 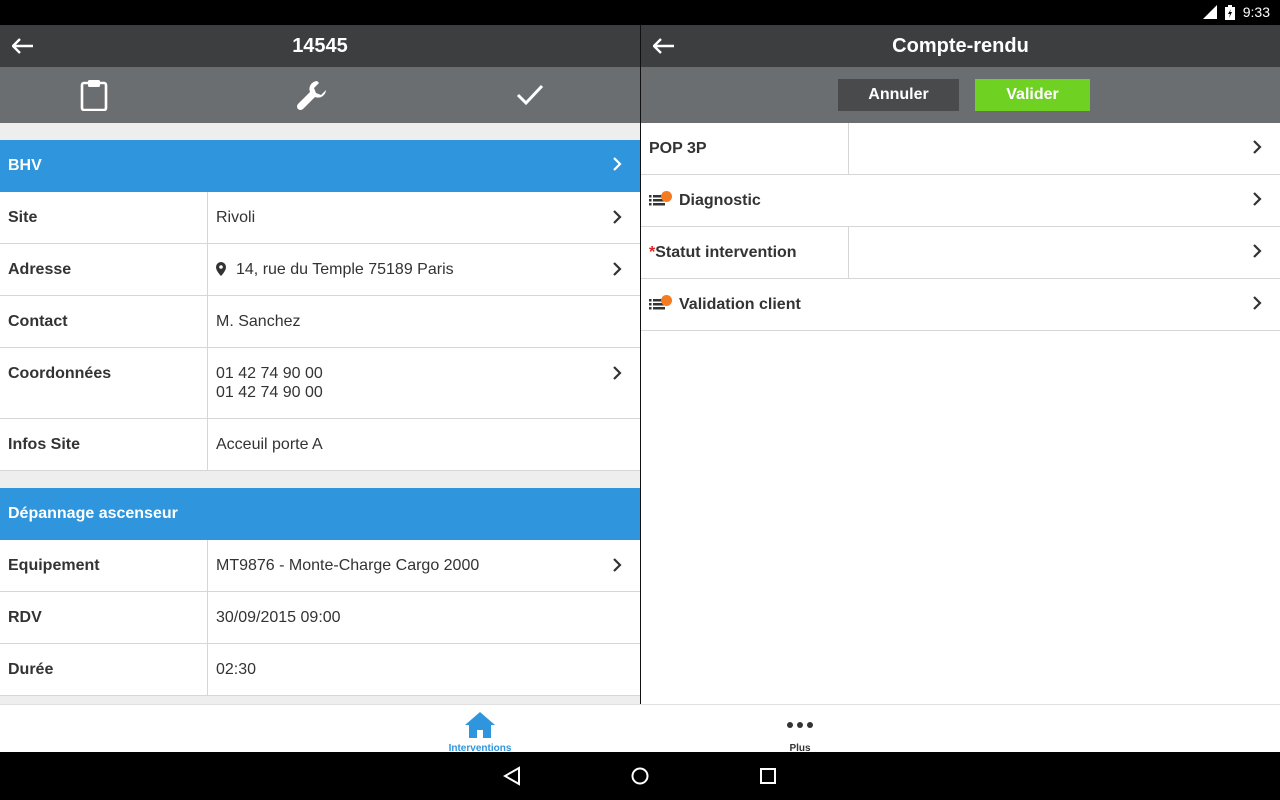 I want to click on system-home-button, so click(x=640, y=776).